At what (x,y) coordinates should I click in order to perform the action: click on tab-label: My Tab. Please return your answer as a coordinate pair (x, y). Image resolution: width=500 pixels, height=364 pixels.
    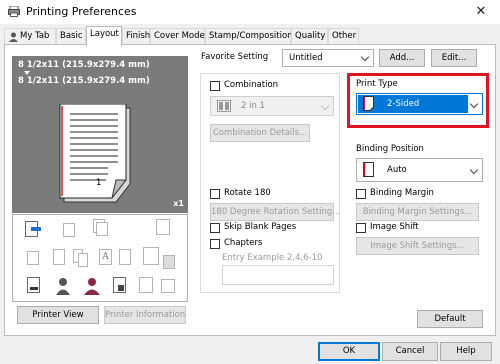
    Looking at the image, I should click on (35, 36).